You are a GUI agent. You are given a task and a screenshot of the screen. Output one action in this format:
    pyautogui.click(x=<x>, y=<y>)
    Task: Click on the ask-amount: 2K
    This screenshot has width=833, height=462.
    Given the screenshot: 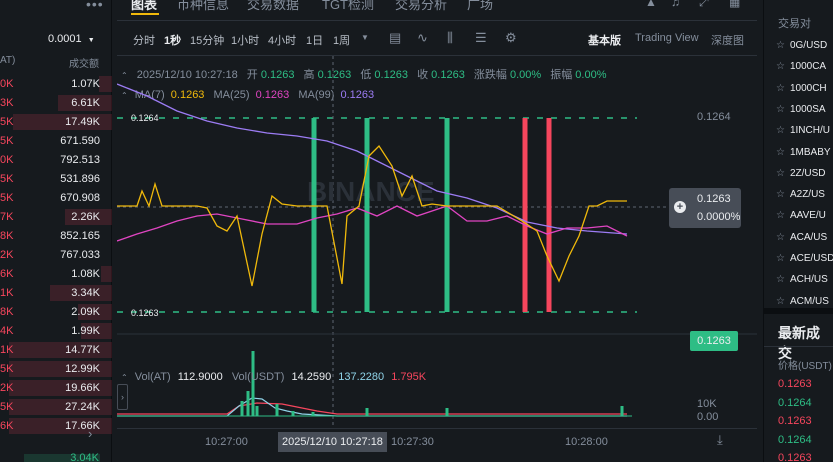 What is the action you would take?
    pyautogui.click(x=7, y=388)
    